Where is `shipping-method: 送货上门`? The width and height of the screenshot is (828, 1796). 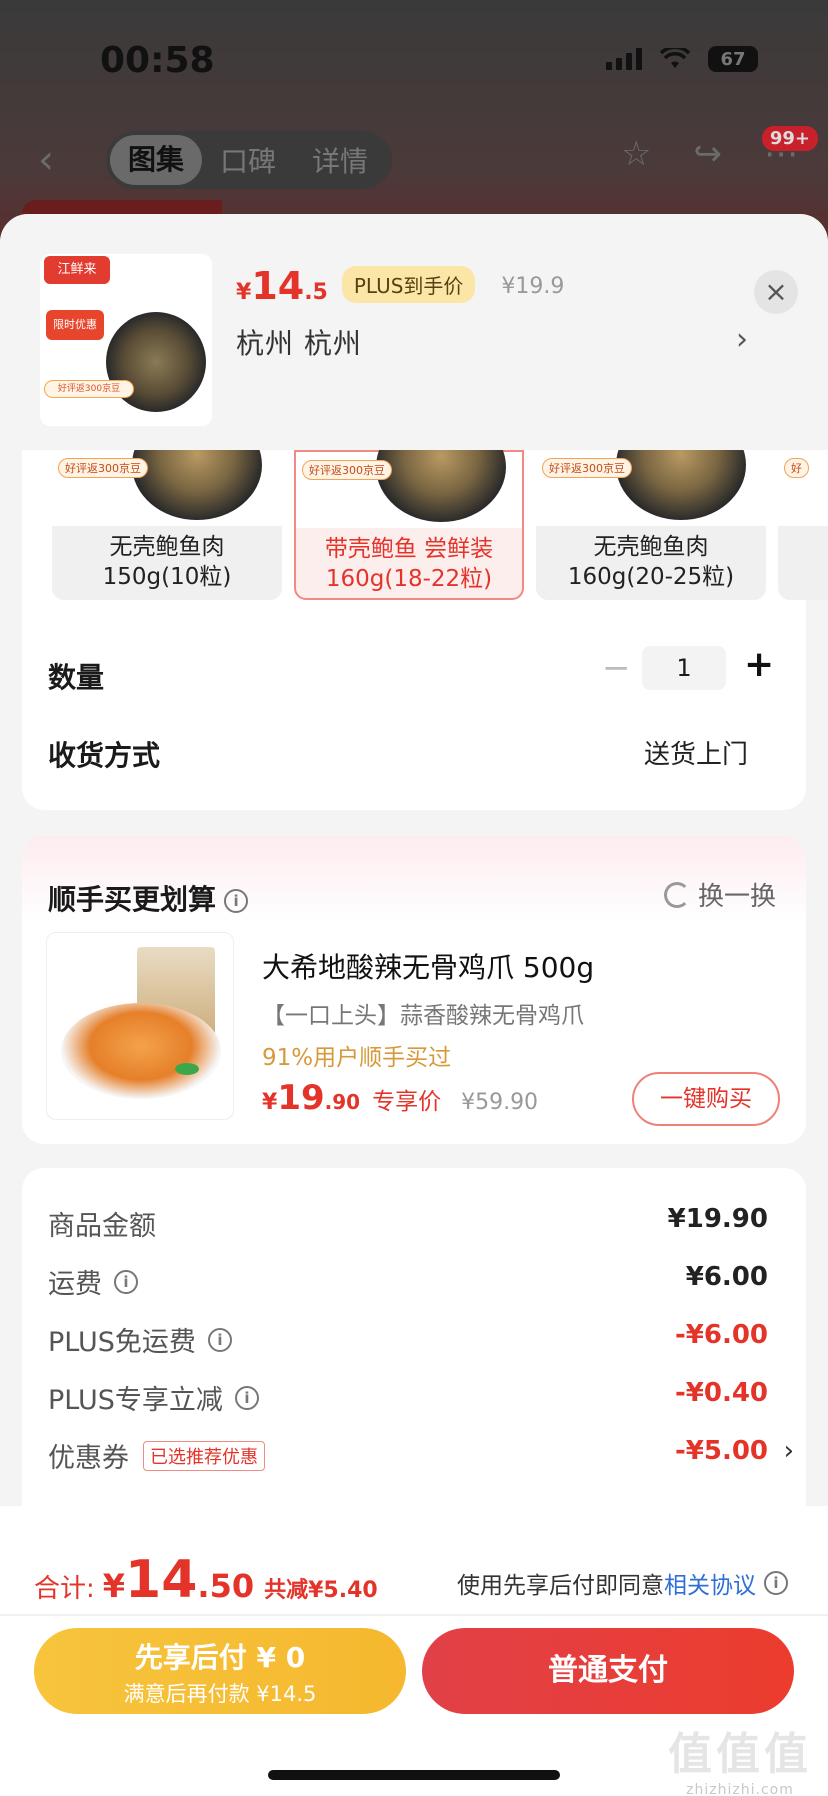 shipping-method: 送货上门 is located at coordinates (696, 752).